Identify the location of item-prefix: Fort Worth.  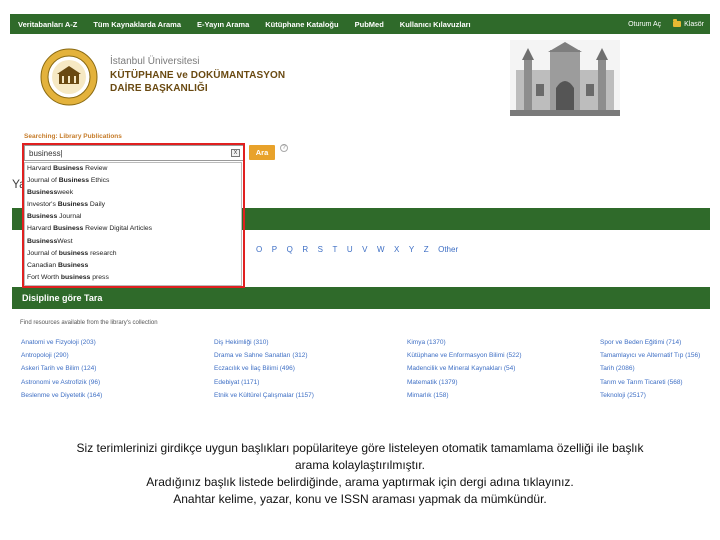
(44, 277).